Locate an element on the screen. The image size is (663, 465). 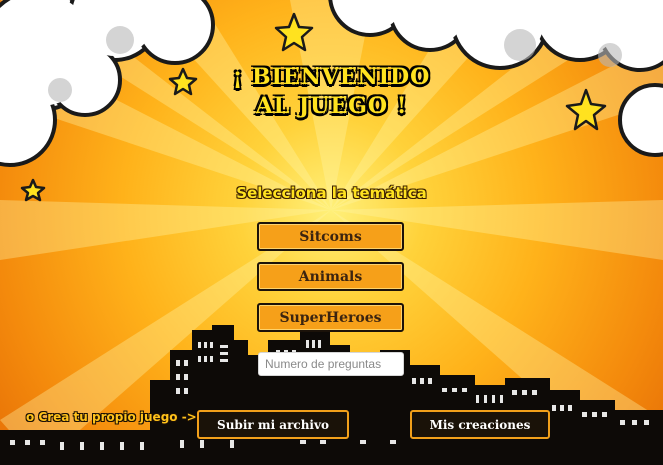
my-creations-button: Mis creaciones is located at coordinates (480, 424).